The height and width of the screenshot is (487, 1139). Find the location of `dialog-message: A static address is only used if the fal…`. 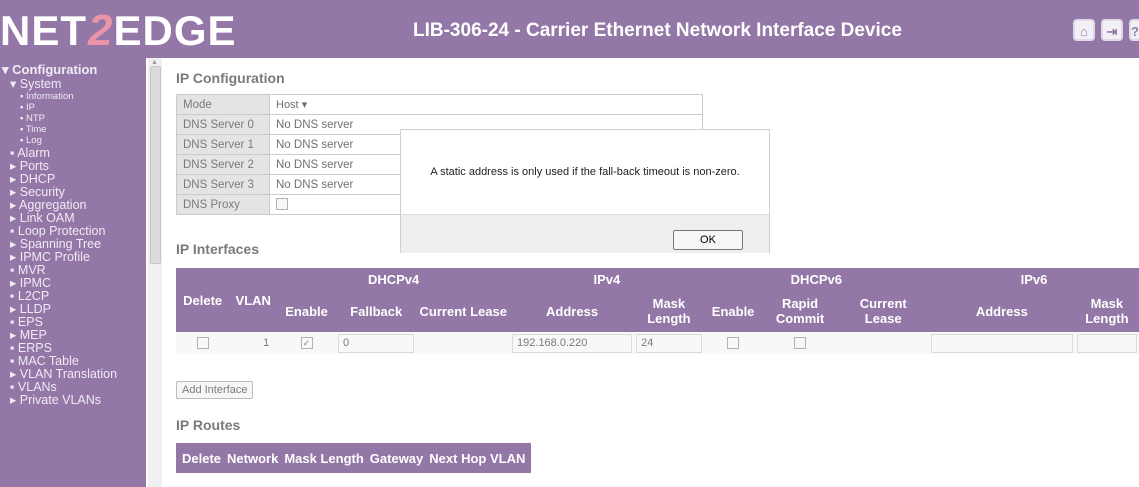

dialog-message: A static address is only used if the fal… is located at coordinates (585, 172).